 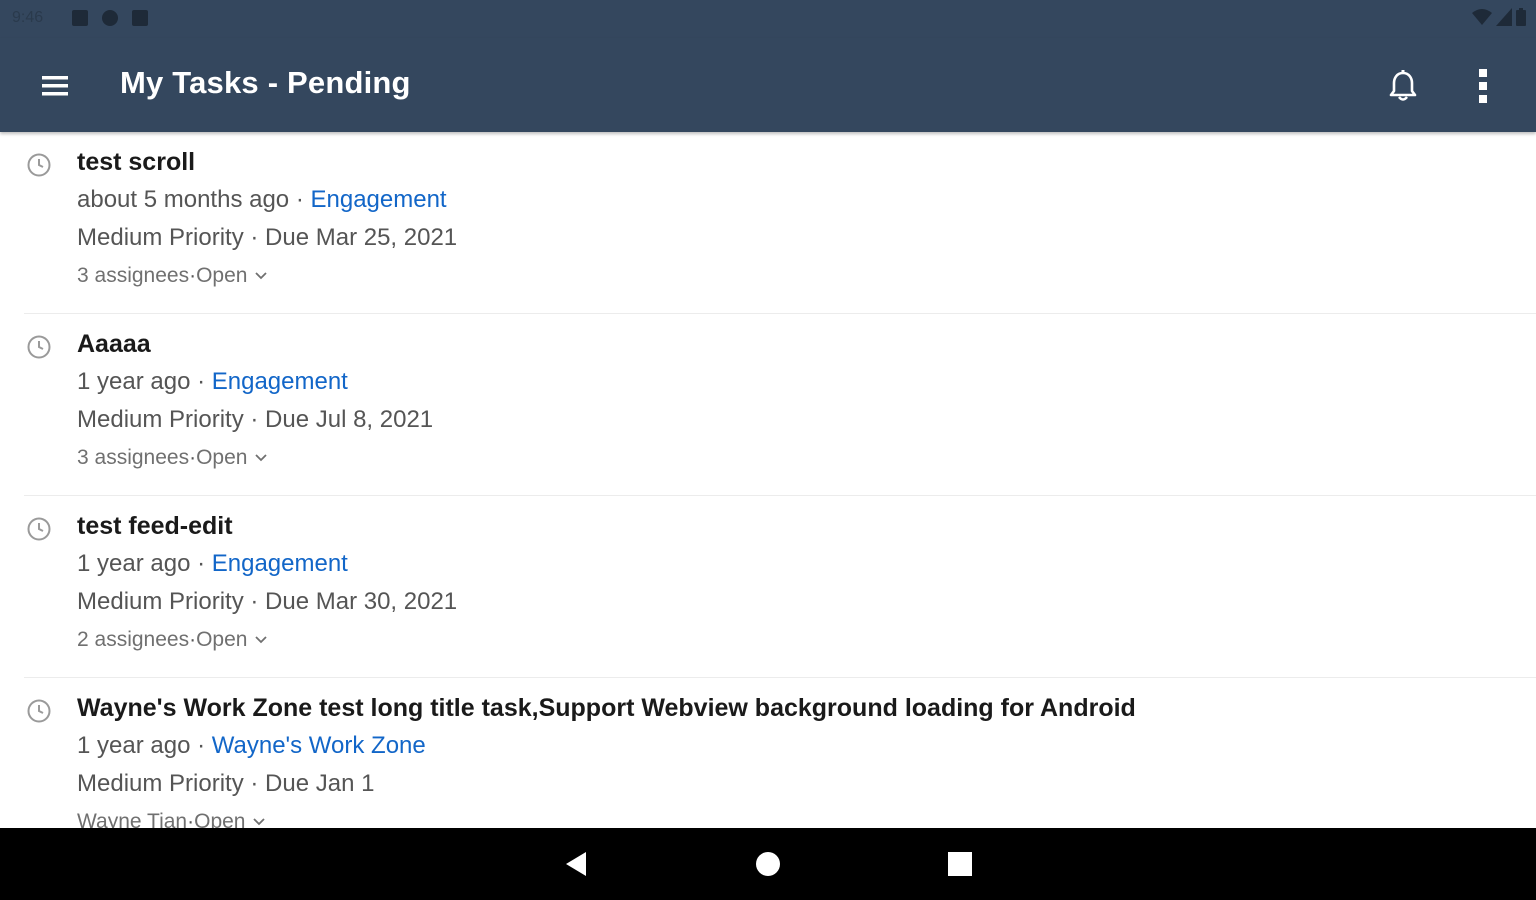 What do you see at coordinates (132, 819) in the screenshot?
I see `task-assignees: Wayne Tian` at bounding box center [132, 819].